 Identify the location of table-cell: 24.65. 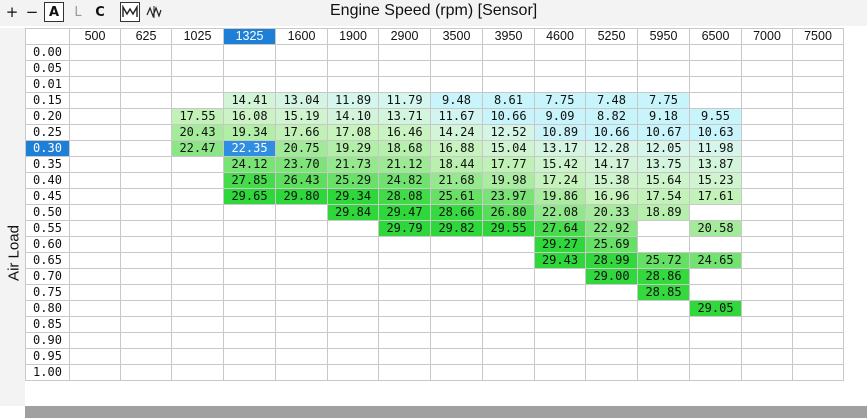
(715, 260).